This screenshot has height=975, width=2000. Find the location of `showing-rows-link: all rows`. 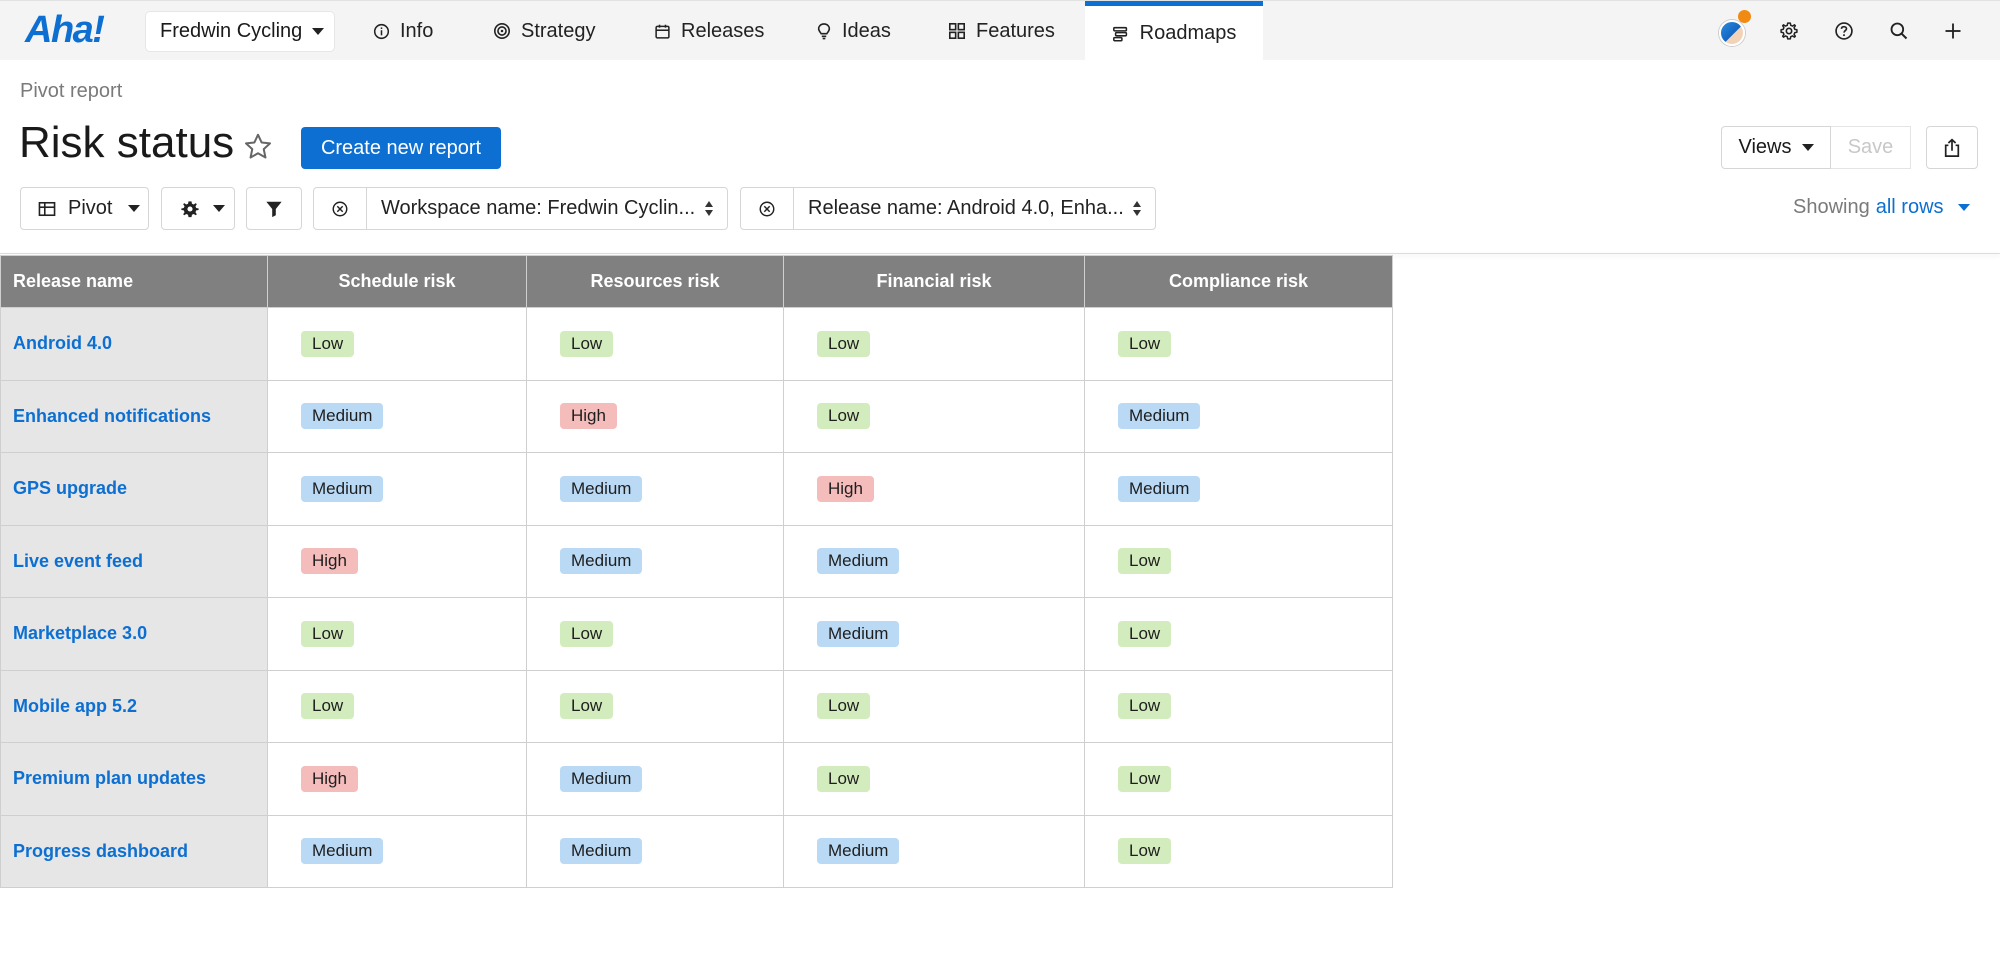

showing-rows-link: all rows is located at coordinates (1910, 207).